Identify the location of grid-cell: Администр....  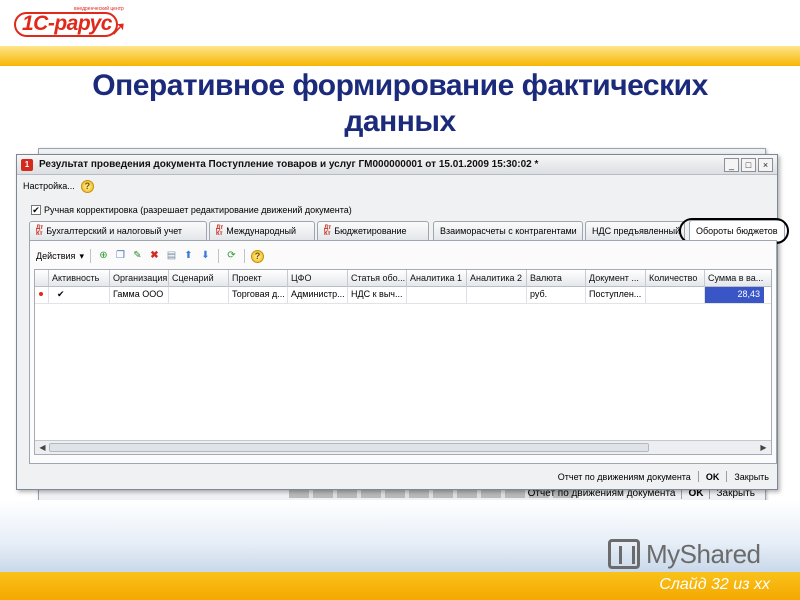
(318, 295).